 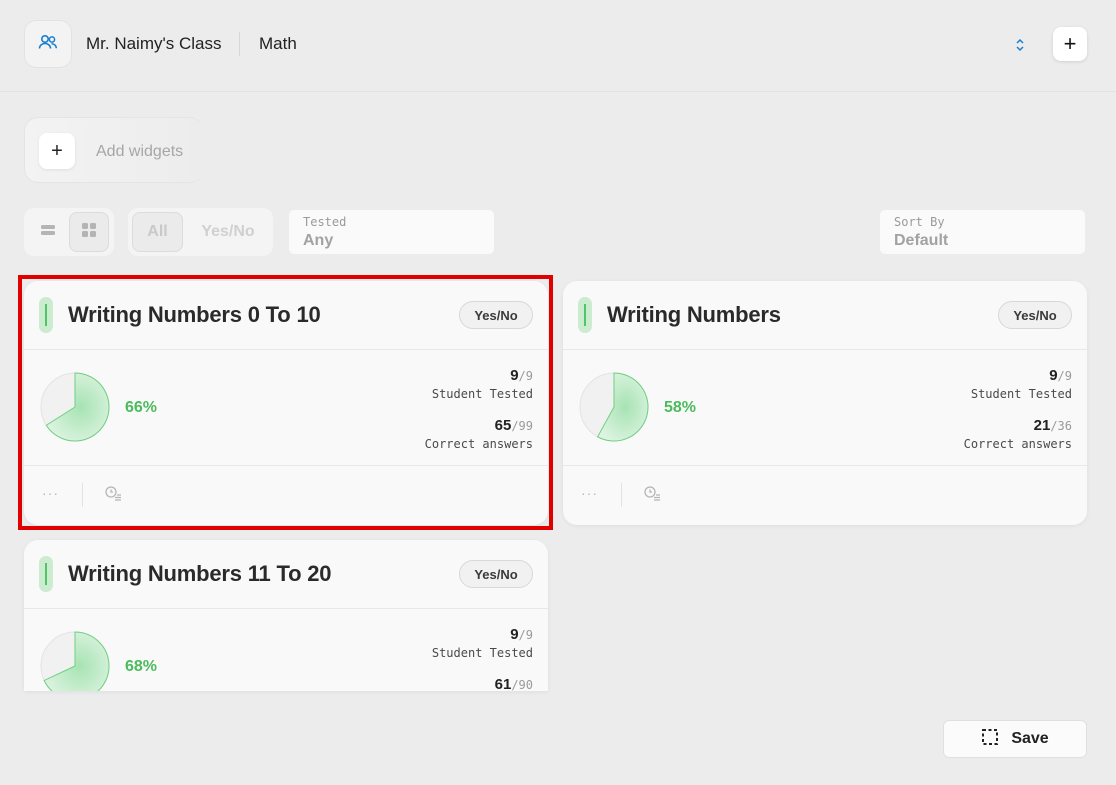 I want to click on tested-select-label: Tested, so click(x=325, y=222).